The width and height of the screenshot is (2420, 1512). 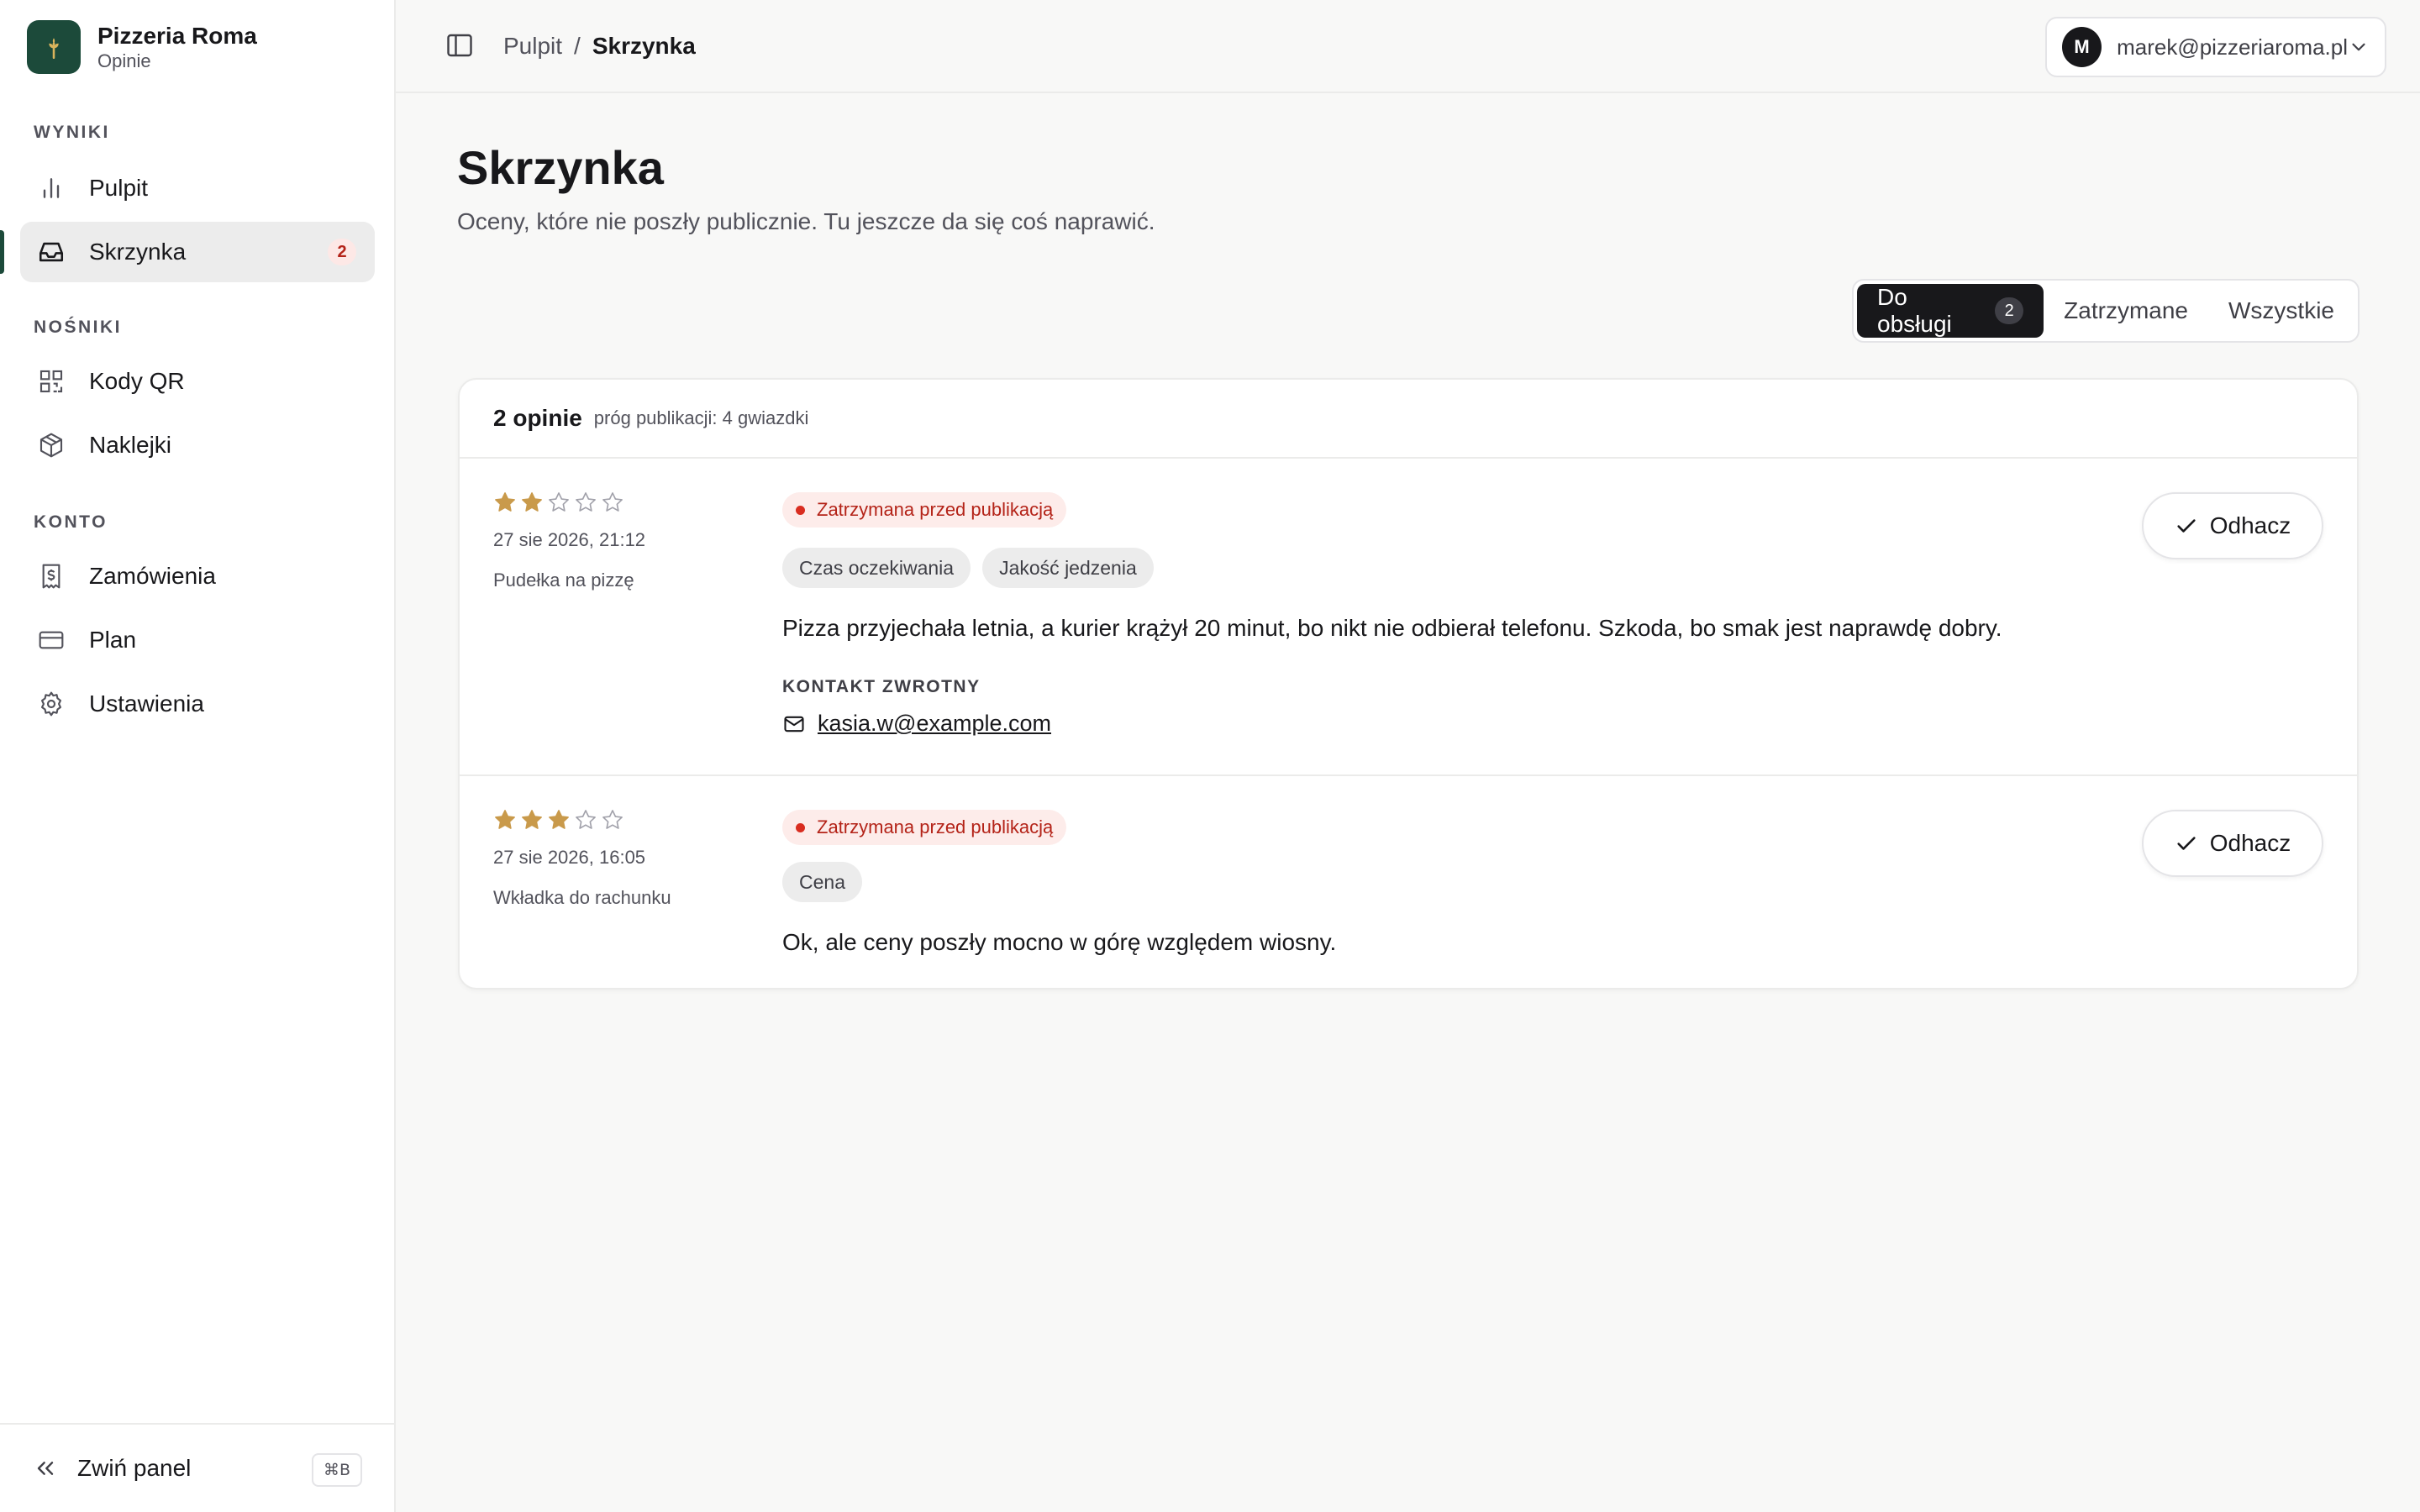 I want to click on breadcrumb-link-pulpit: Pulpit, so click(x=532, y=46).